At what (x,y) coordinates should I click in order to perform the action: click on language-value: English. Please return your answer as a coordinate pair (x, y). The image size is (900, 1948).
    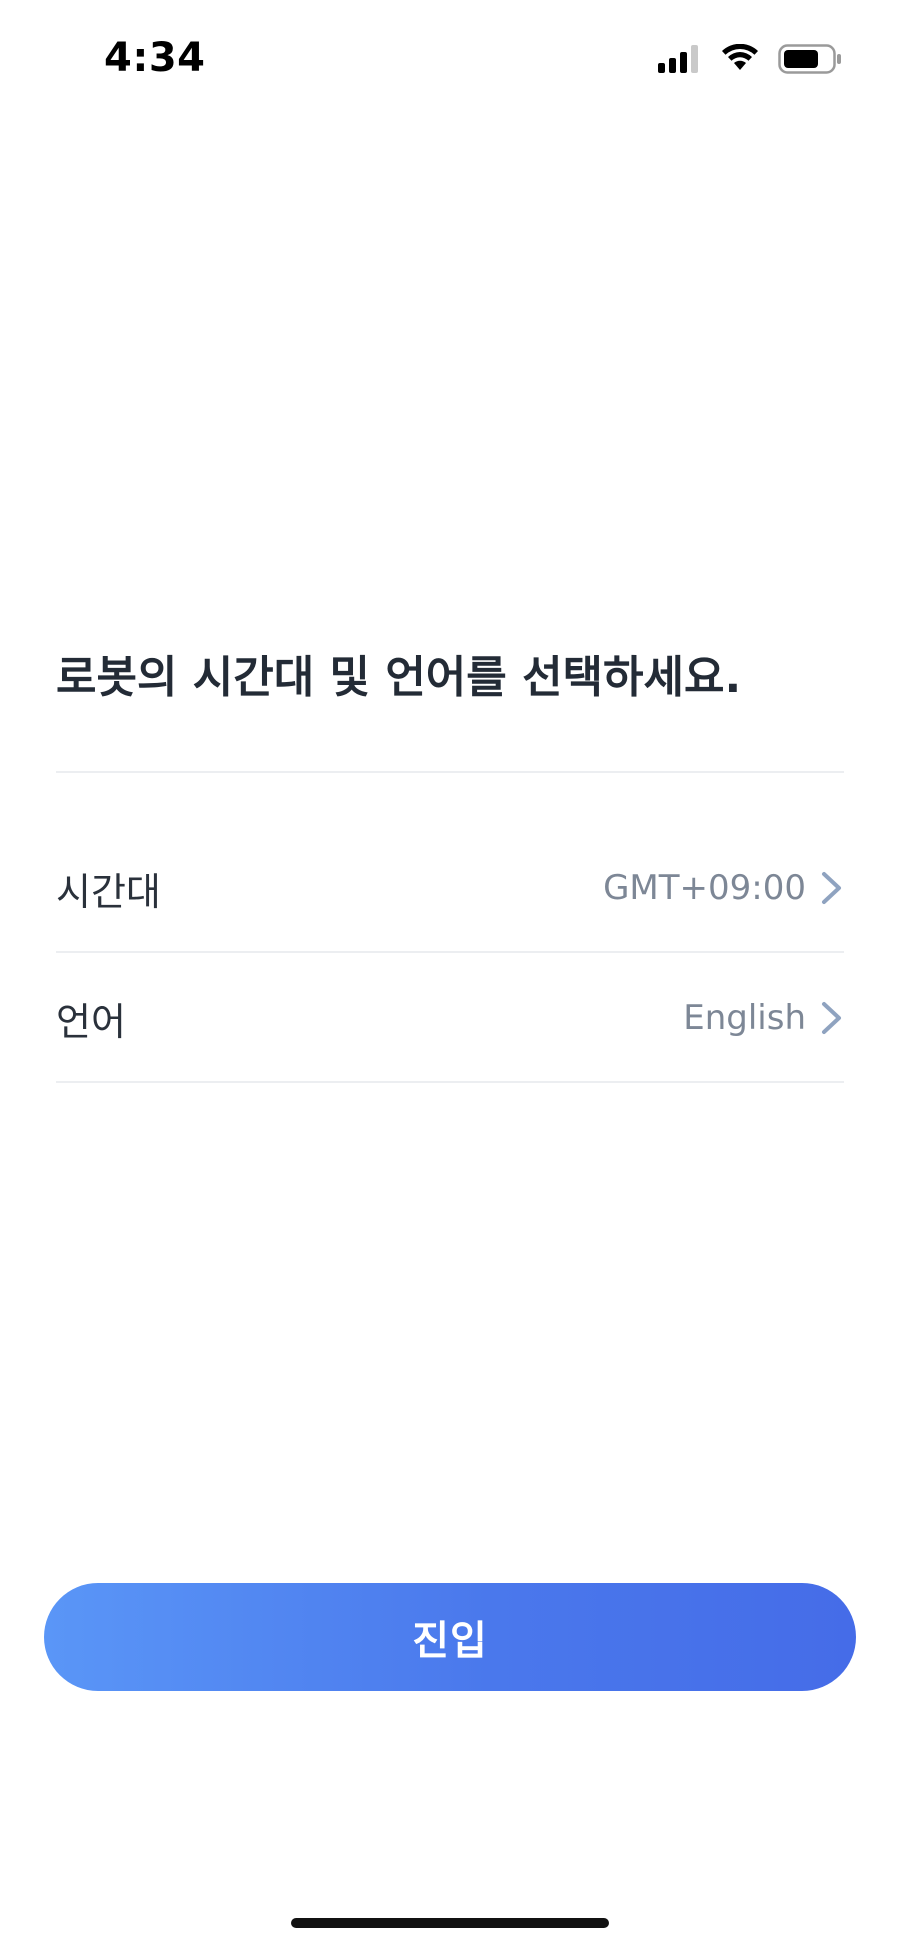
    Looking at the image, I should click on (744, 1018).